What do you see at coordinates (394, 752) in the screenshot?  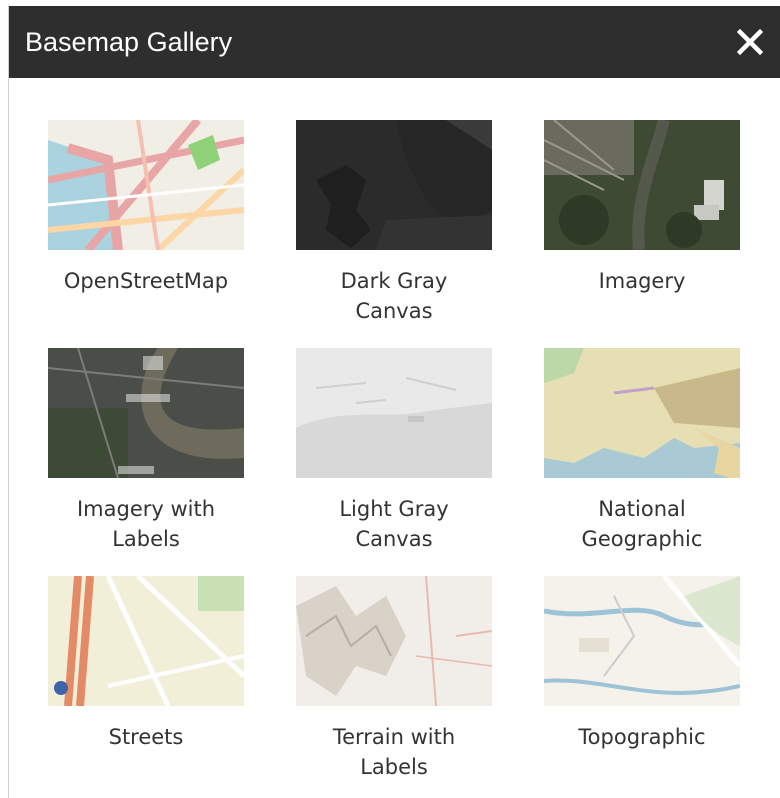 I see `basemap-label: Terrain with Labels` at bounding box center [394, 752].